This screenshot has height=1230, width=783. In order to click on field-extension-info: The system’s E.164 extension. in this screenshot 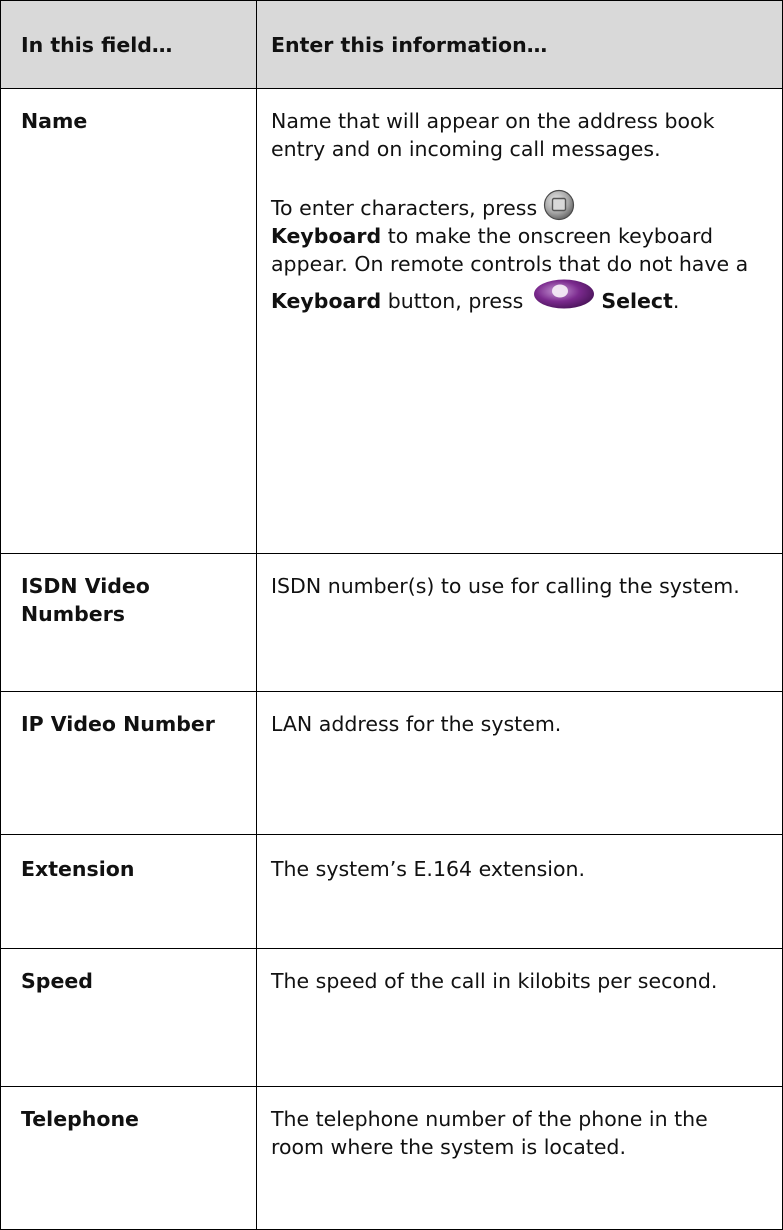, I will do `click(519, 891)`.